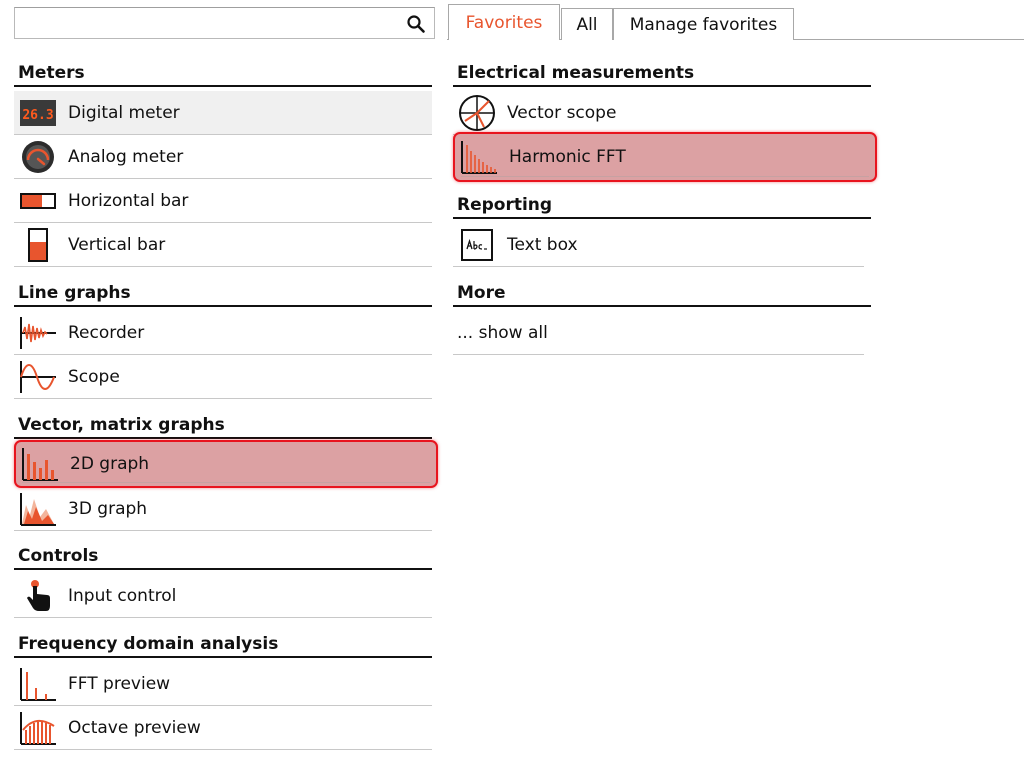 This screenshot has height=762, width=1024. What do you see at coordinates (223, 644) in the screenshot?
I see `section-frequency-domain-analysis: Frequency domain analysis` at bounding box center [223, 644].